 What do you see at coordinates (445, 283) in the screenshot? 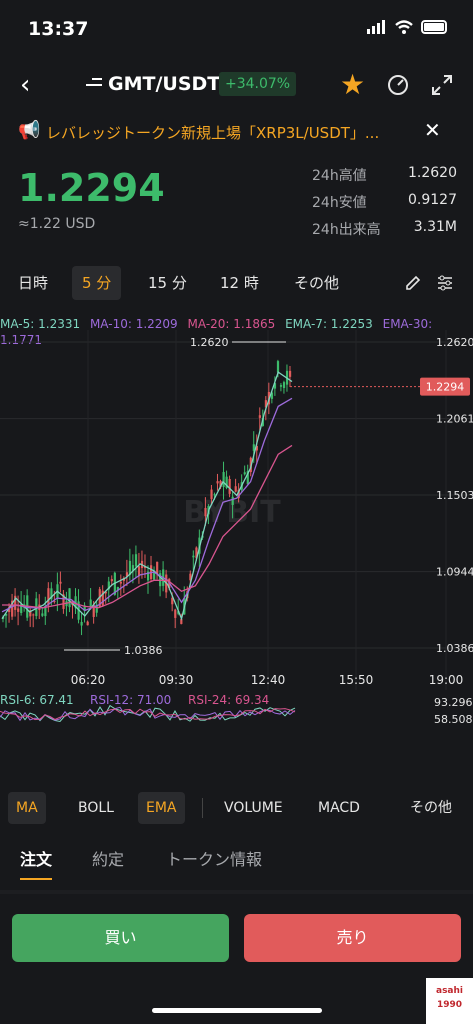
I see `settings-sliders-icon` at bounding box center [445, 283].